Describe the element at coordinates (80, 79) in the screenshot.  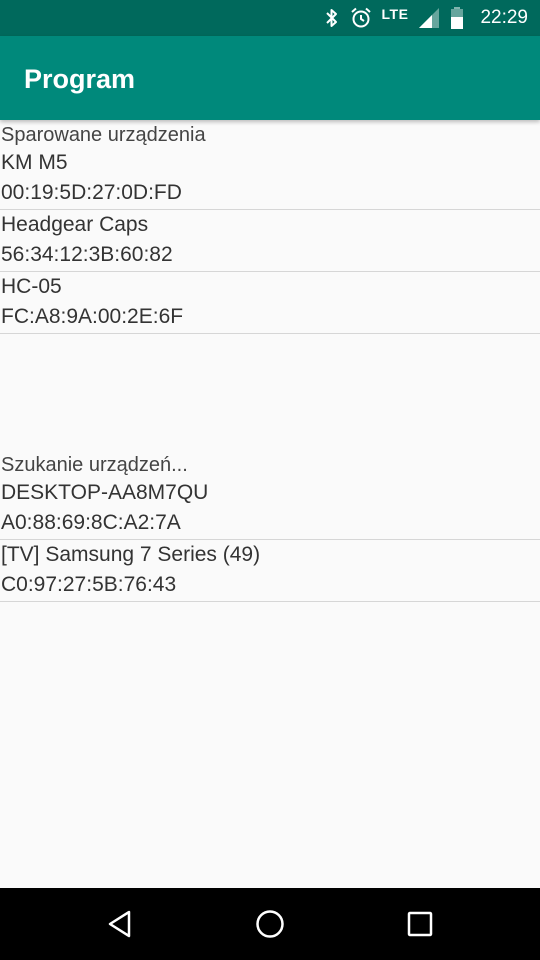
I see `app-title: Program` at that location.